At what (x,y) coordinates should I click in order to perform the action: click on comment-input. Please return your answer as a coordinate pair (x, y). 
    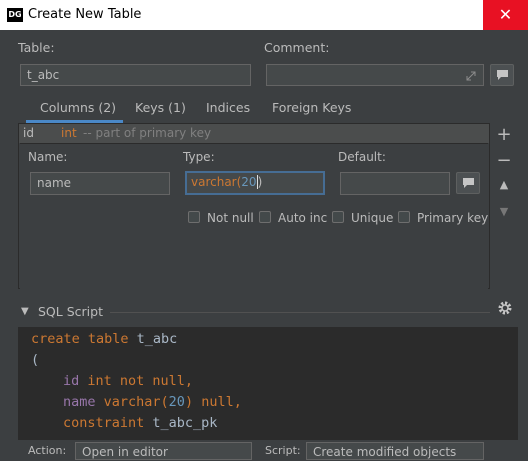
    Looking at the image, I should click on (375, 75).